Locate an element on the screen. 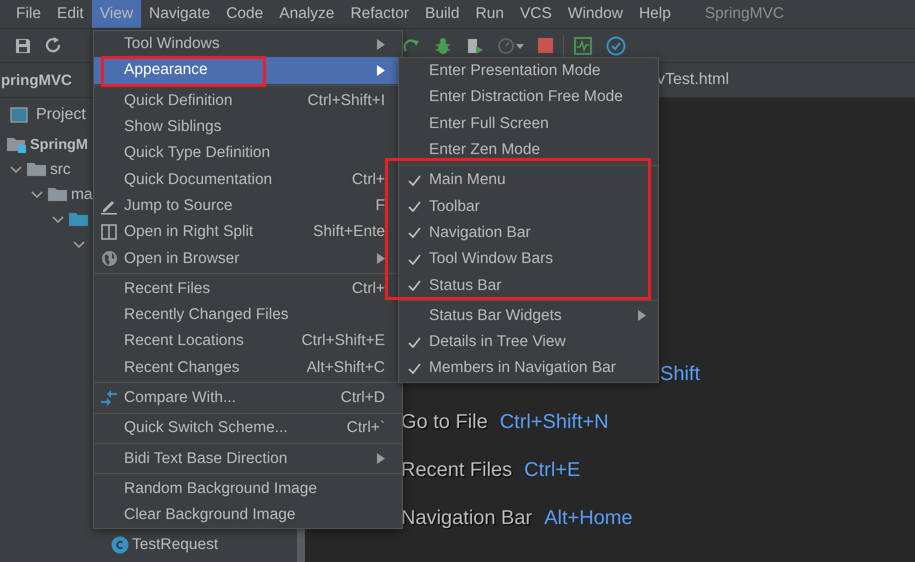 The image size is (915, 562). window-icon is located at coordinates (19, 115).